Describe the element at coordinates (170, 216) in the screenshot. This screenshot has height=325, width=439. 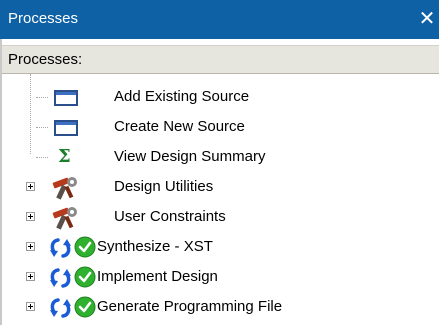
I see `tree-item-label: User Constraints` at that location.